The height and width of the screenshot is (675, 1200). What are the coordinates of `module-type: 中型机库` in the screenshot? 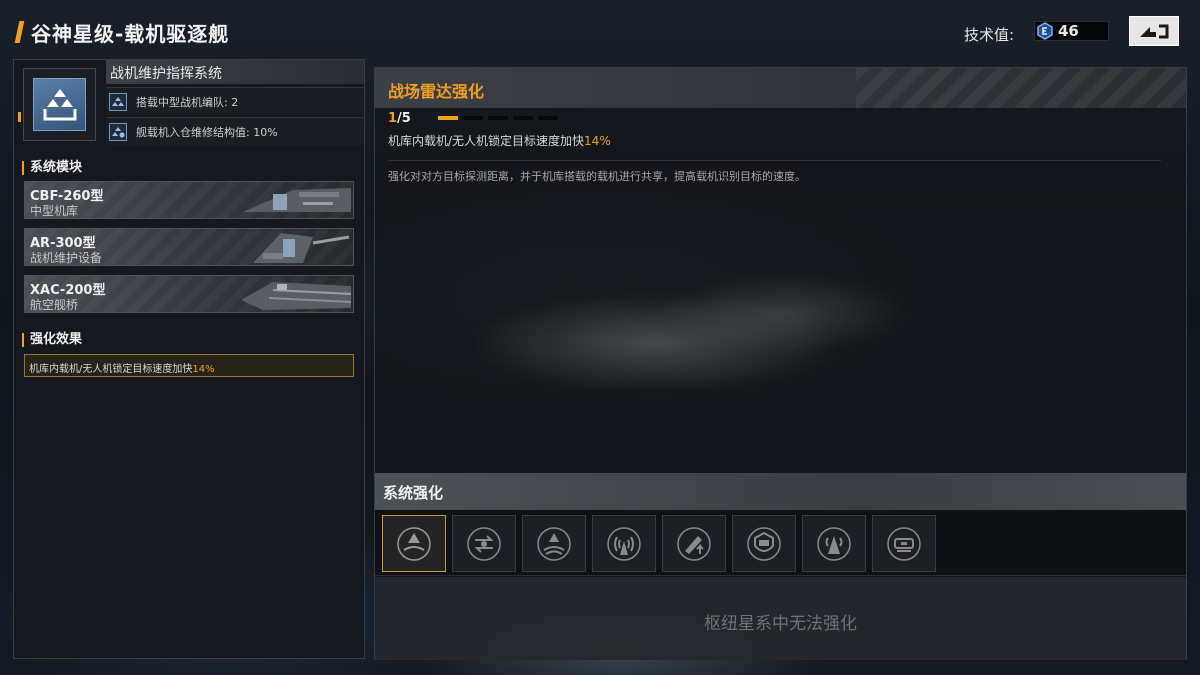 It's located at (54, 211).